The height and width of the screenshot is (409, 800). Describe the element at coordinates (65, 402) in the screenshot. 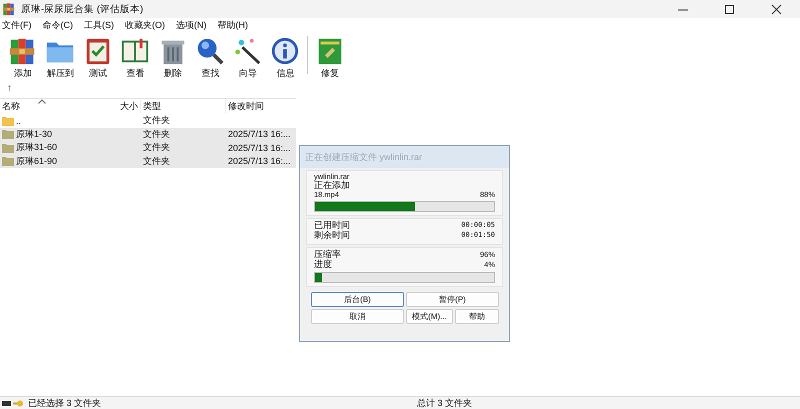

I see `status-text: 已经选择 3 文件夹` at that location.